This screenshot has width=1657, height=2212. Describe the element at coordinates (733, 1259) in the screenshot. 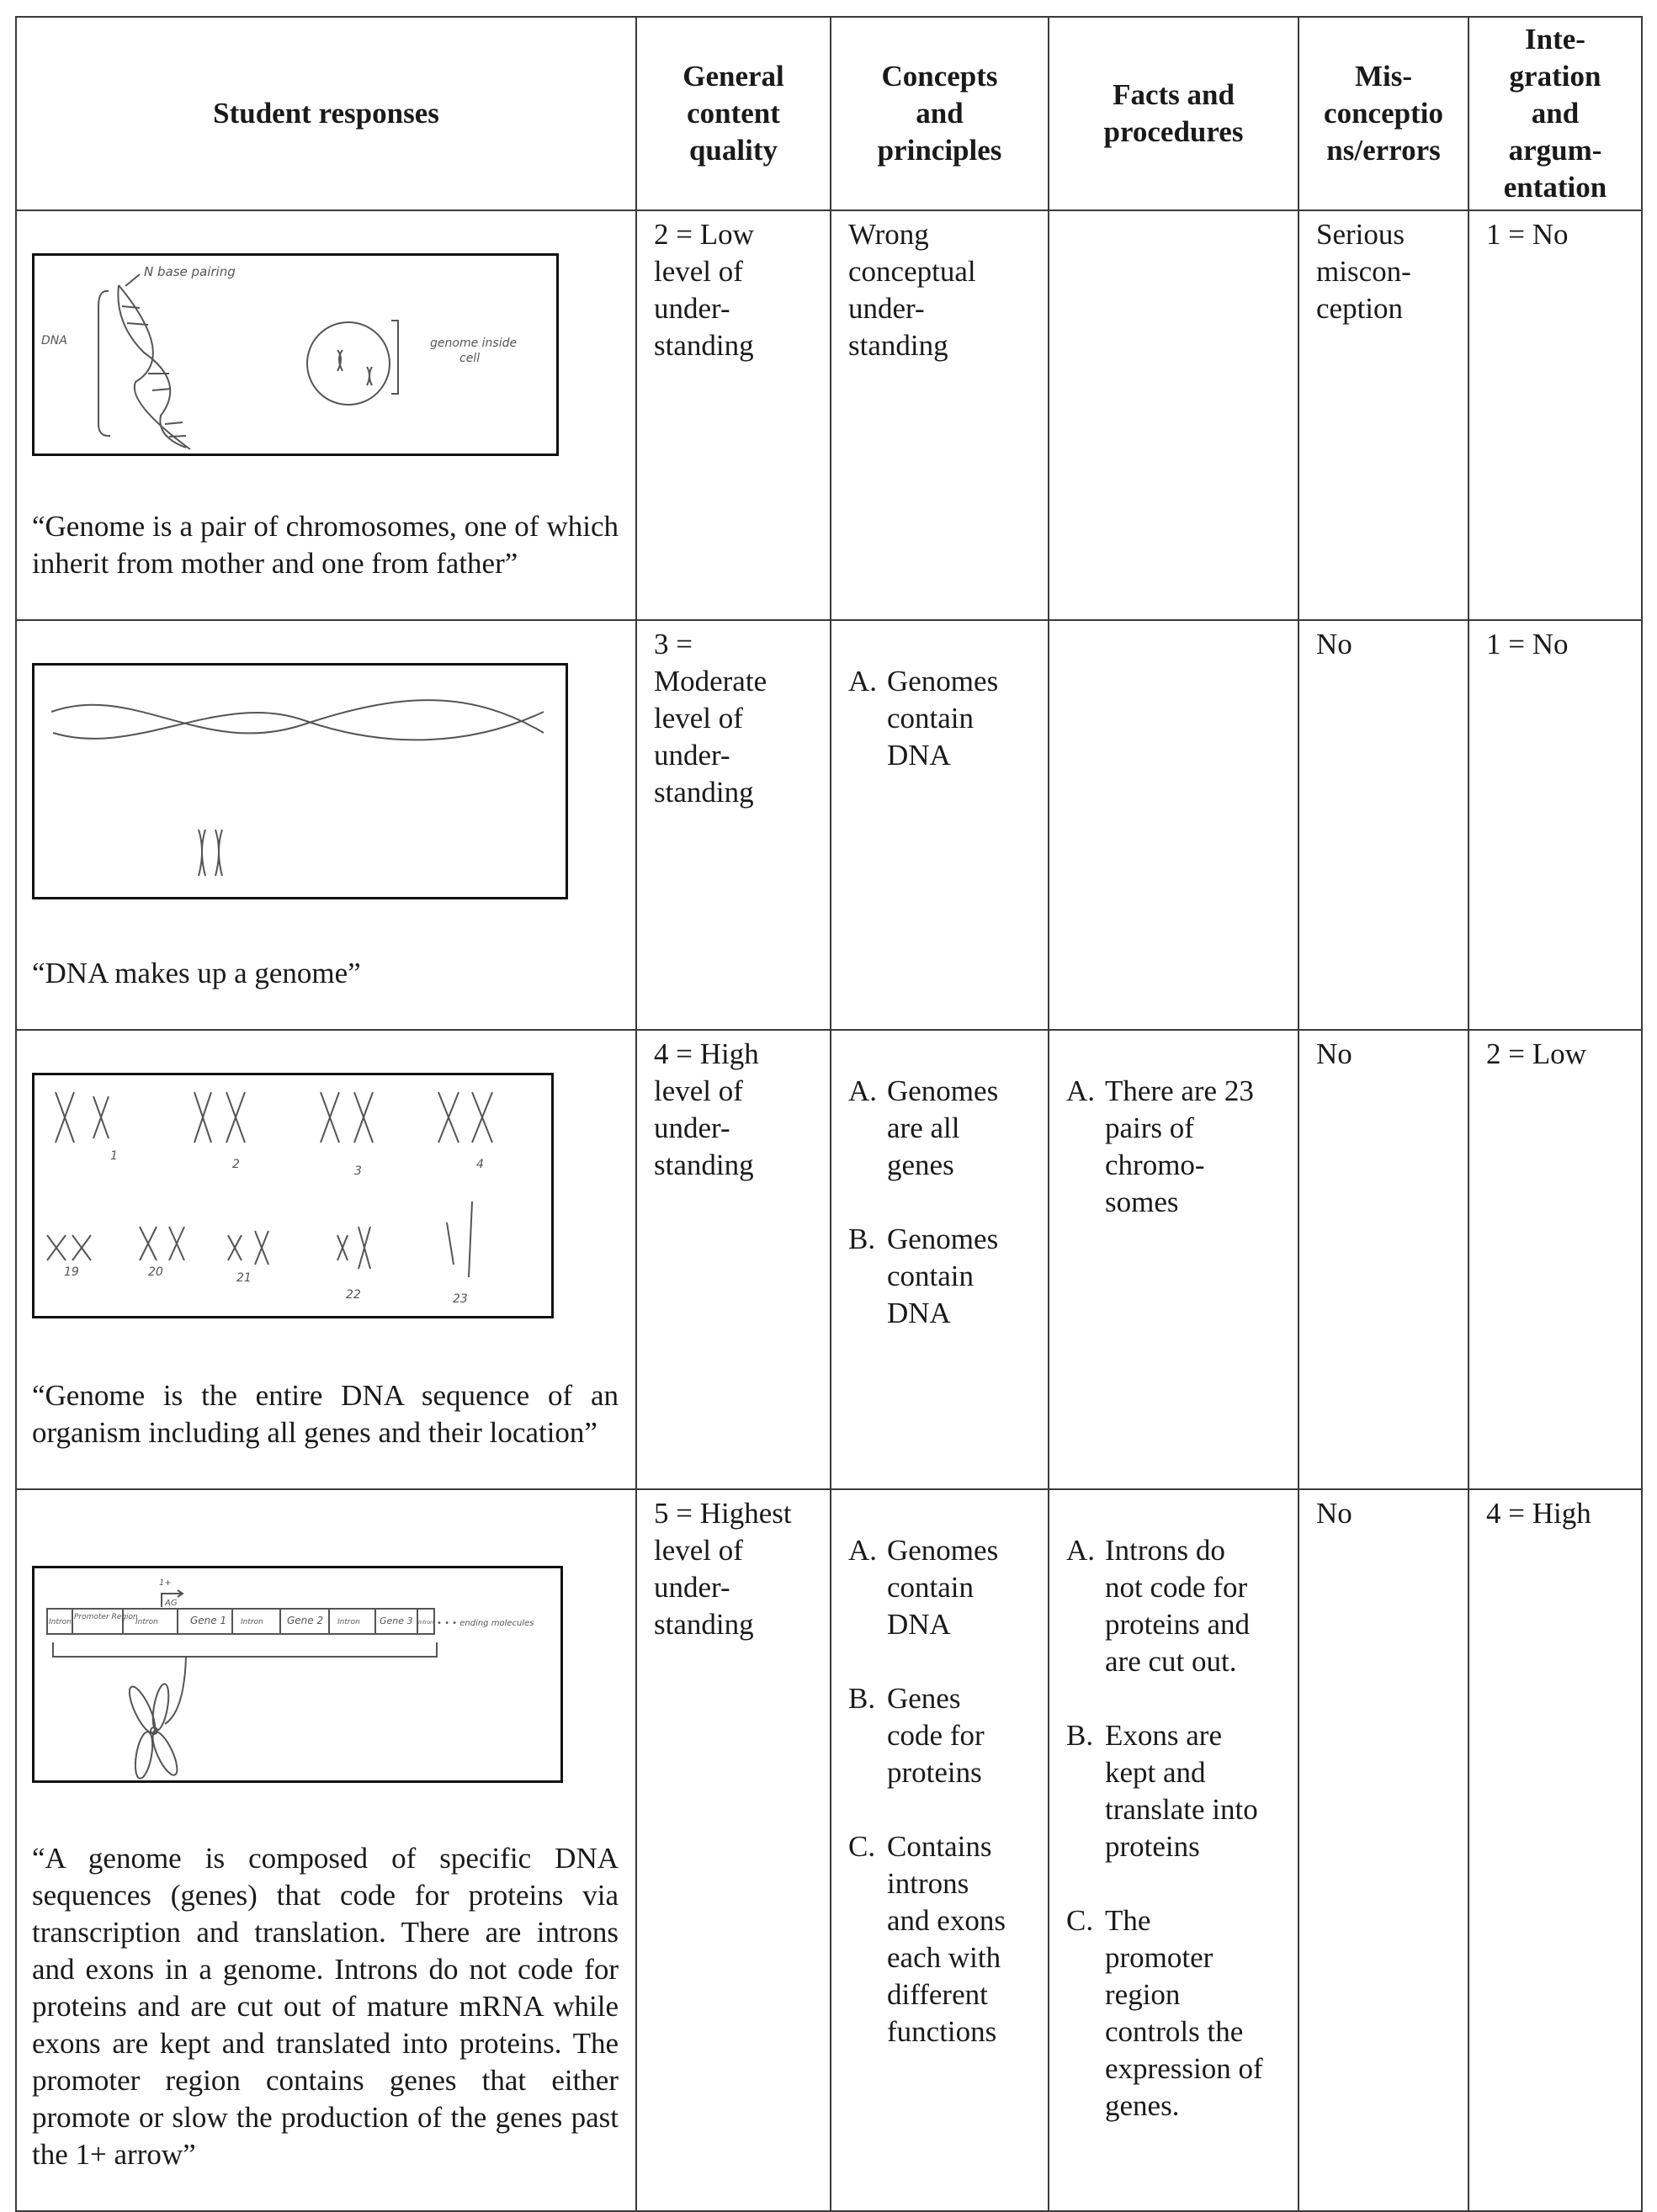

I see `quality-cell: 4 = High level of under- standing` at that location.